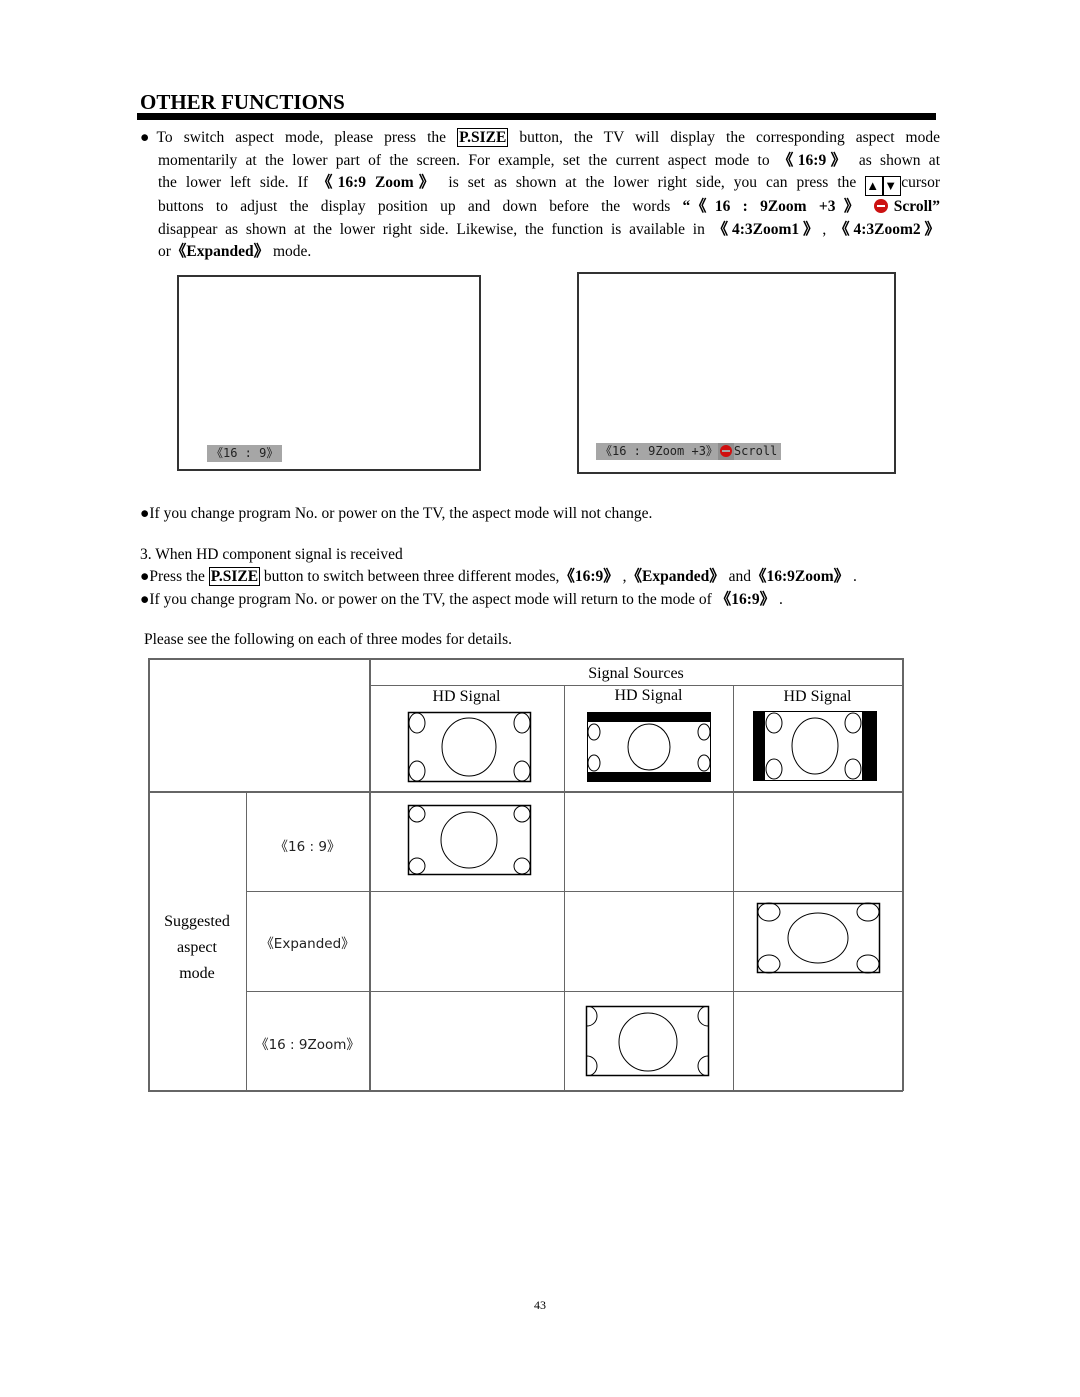 This screenshot has width=1080, height=1397. I want to click on col-header-hd-1: HD Signal, so click(466, 696).